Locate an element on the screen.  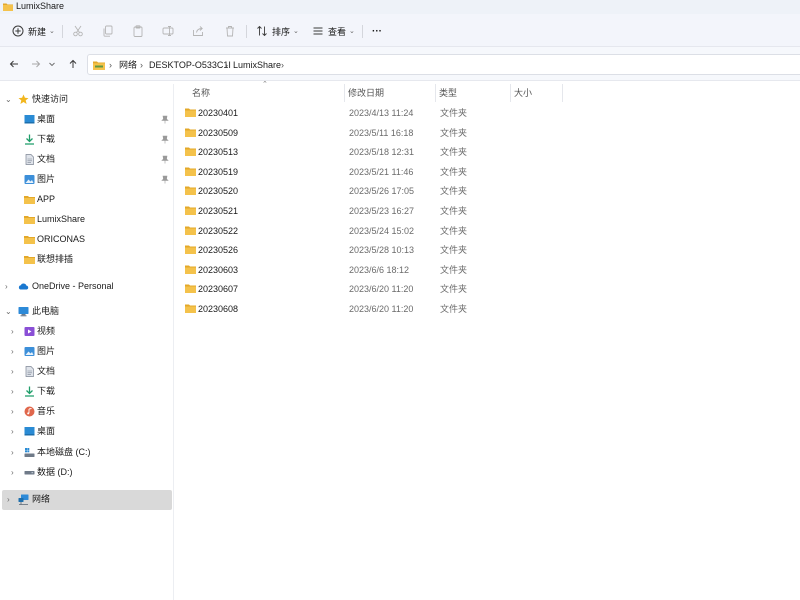
document-icon is located at coordinates (29, 371).